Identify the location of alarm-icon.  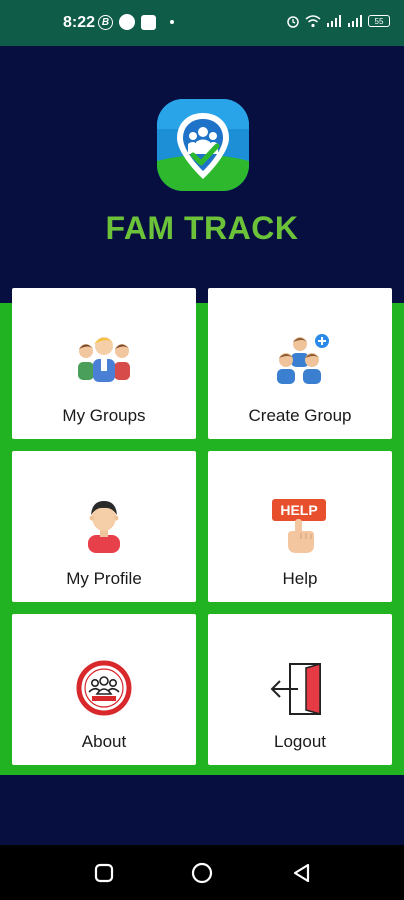
(293, 22).